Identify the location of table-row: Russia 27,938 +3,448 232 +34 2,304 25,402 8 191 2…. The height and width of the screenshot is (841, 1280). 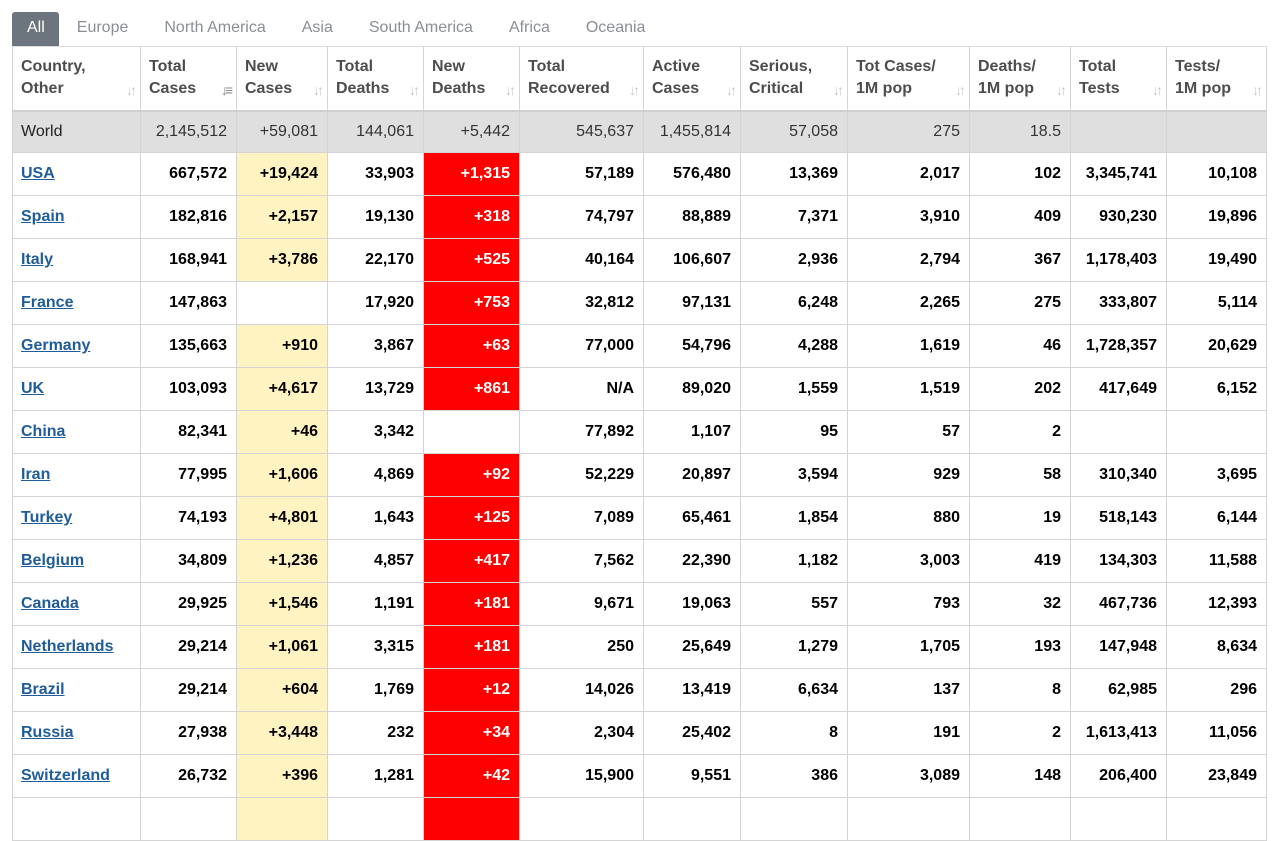
(639, 733).